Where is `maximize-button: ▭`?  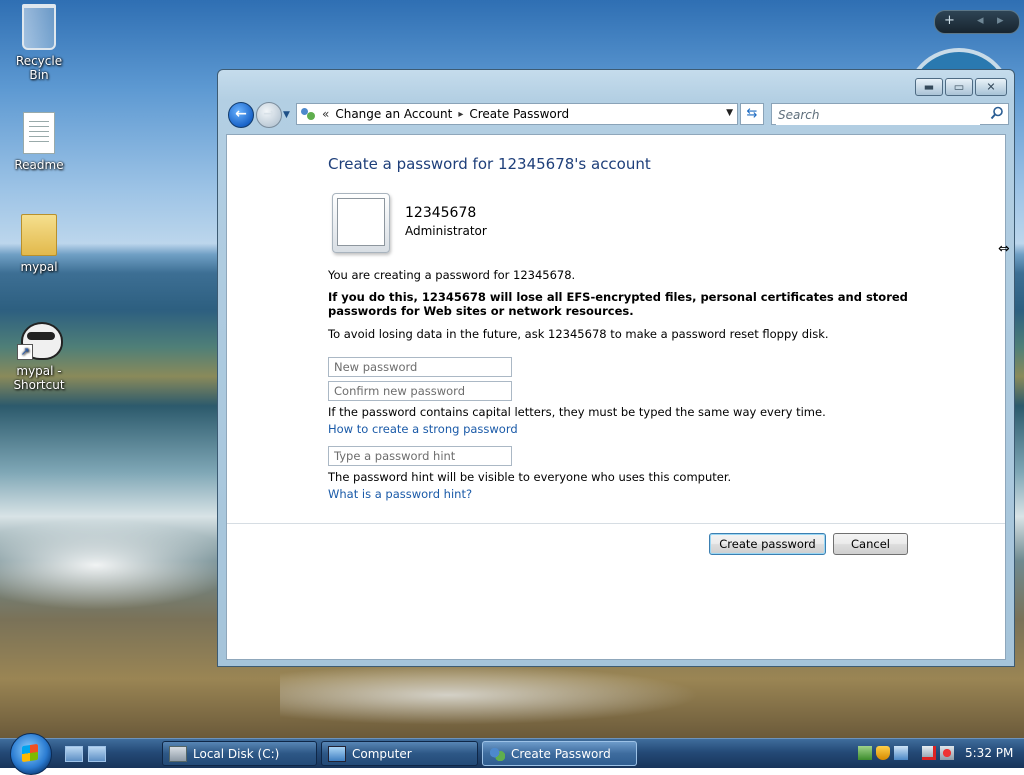 maximize-button: ▭ is located at coordinates (959, 87).